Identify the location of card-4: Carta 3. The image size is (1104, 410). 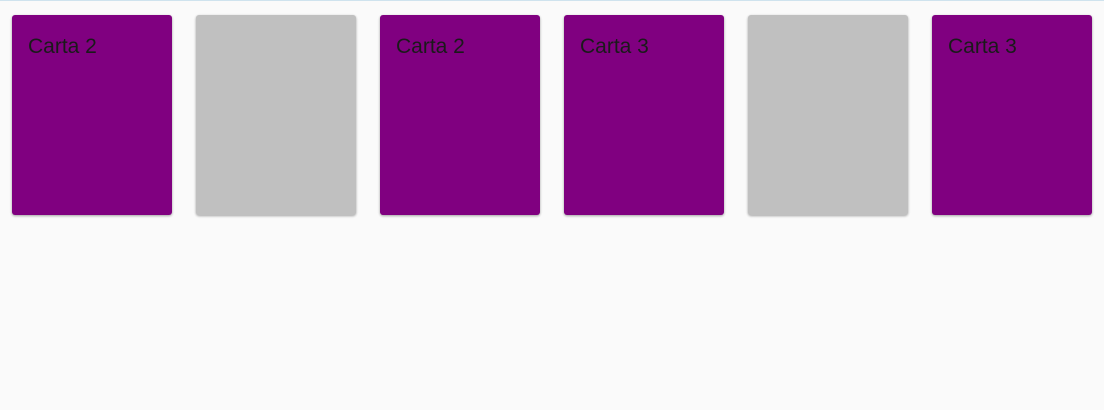
(644, 115).